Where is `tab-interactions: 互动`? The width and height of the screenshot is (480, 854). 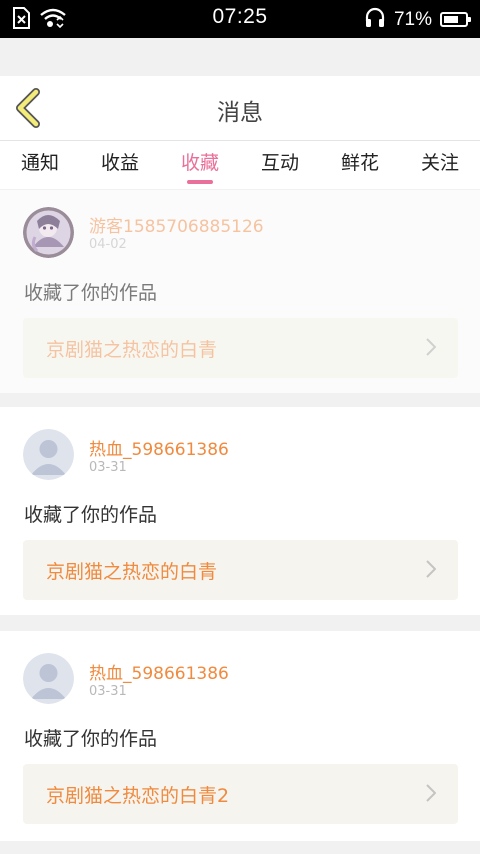 tab-interactions: 互动 is located at coordinates (280, 165).